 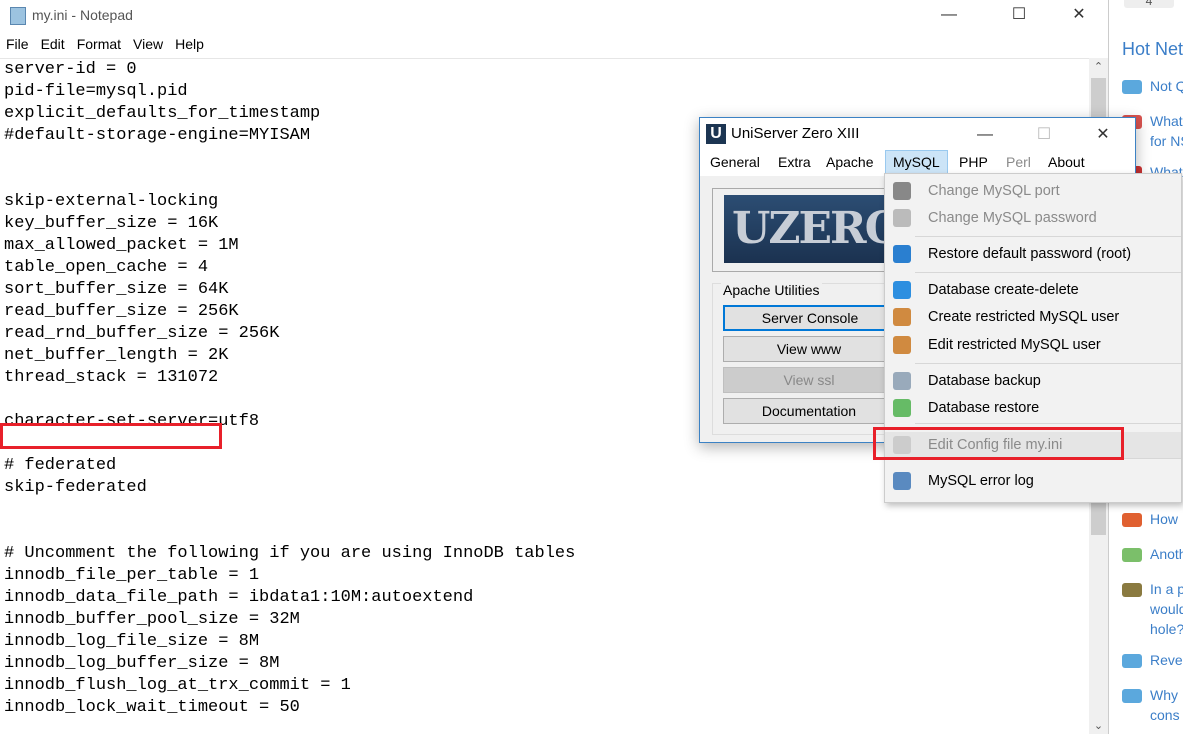 What do you see at coordinates (111, 223) in the screenshot?
I see `text-line: key_buffer_size = 16K` at bounding box center [111, 223].